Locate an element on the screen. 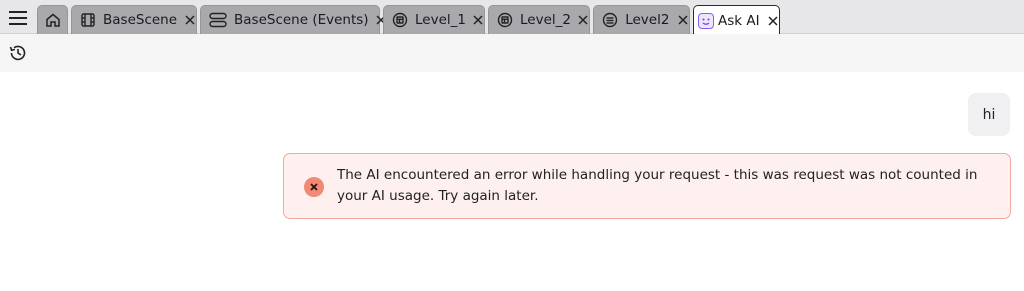 Image resolution: width=1024 pixels, height=291 pixels. tab-basescene-events: BaseScene (Events) is located at coordinates (293, 19).